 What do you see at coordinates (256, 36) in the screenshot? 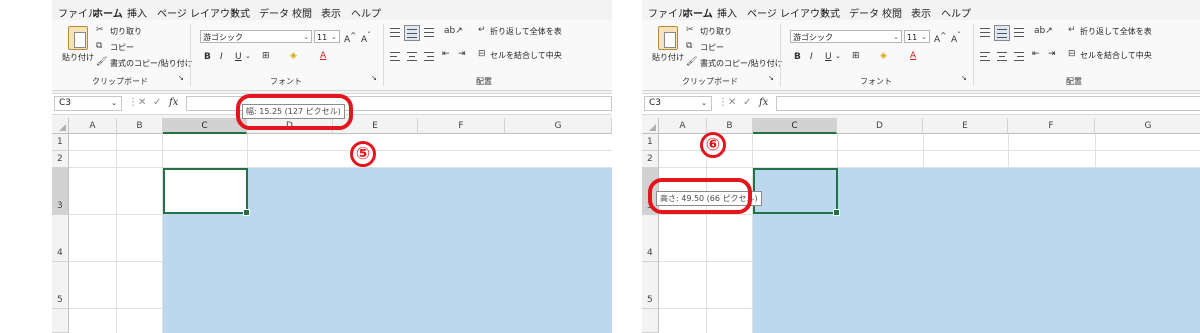
I see `font-name-select: 游ゴシック ⌄` at bounding box center [256, 36].